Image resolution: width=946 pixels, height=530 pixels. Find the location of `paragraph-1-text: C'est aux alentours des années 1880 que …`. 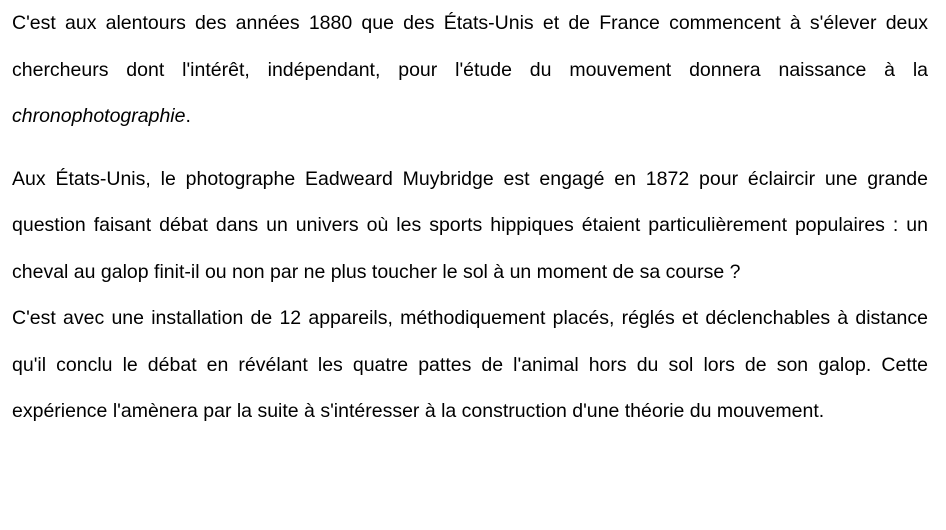

paragraph-1-text: C'est aux alentours des années 1880 que … is located at coordinates (470, 46).